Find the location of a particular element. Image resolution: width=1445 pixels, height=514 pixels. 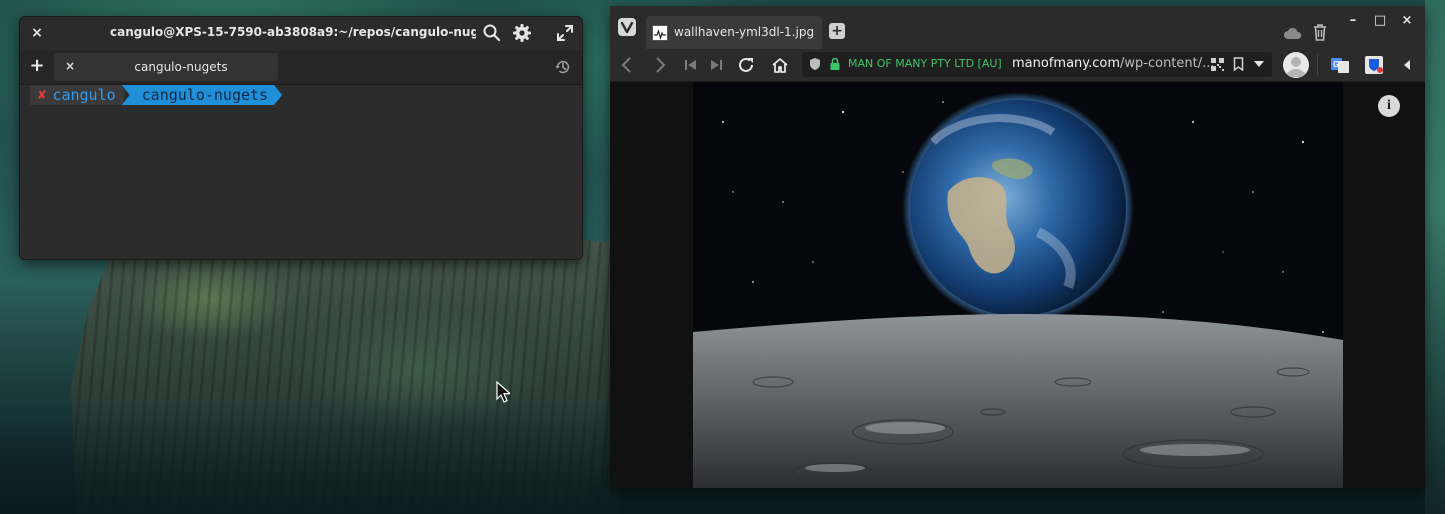

tab-label: cangulo-nugets is located at coordinates (181, 67).